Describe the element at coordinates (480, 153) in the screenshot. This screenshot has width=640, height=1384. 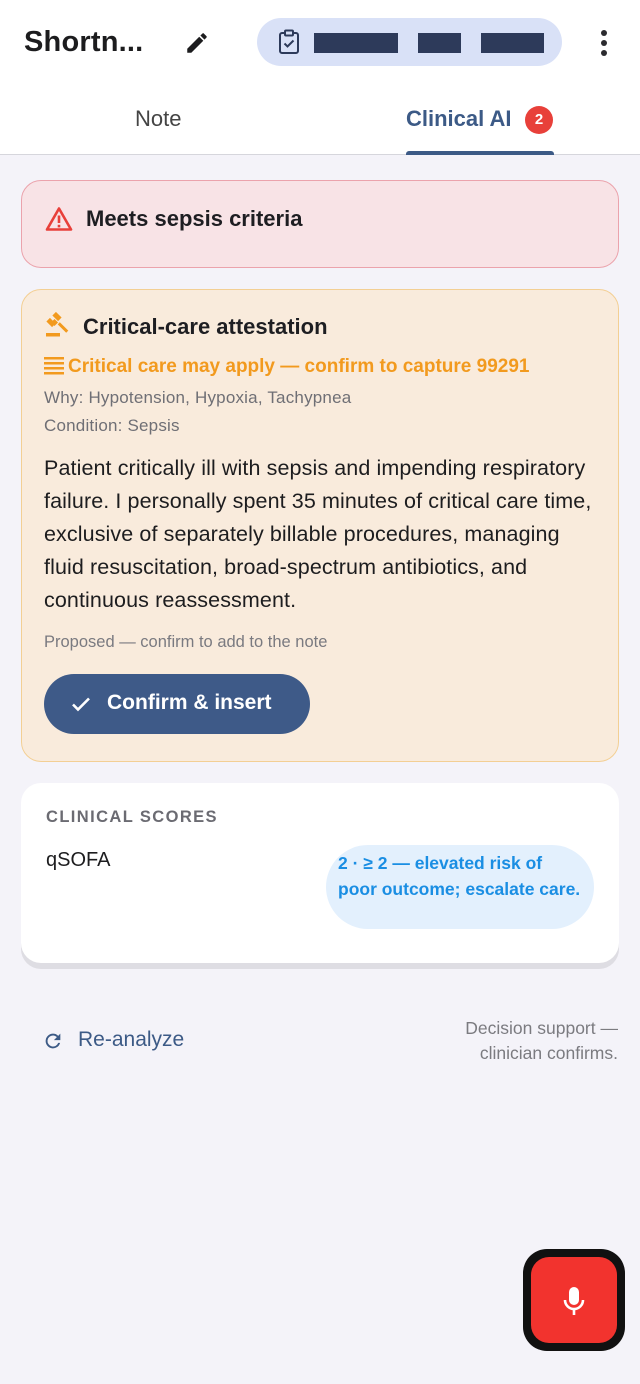
I see `active-tab-indicator` at that location.